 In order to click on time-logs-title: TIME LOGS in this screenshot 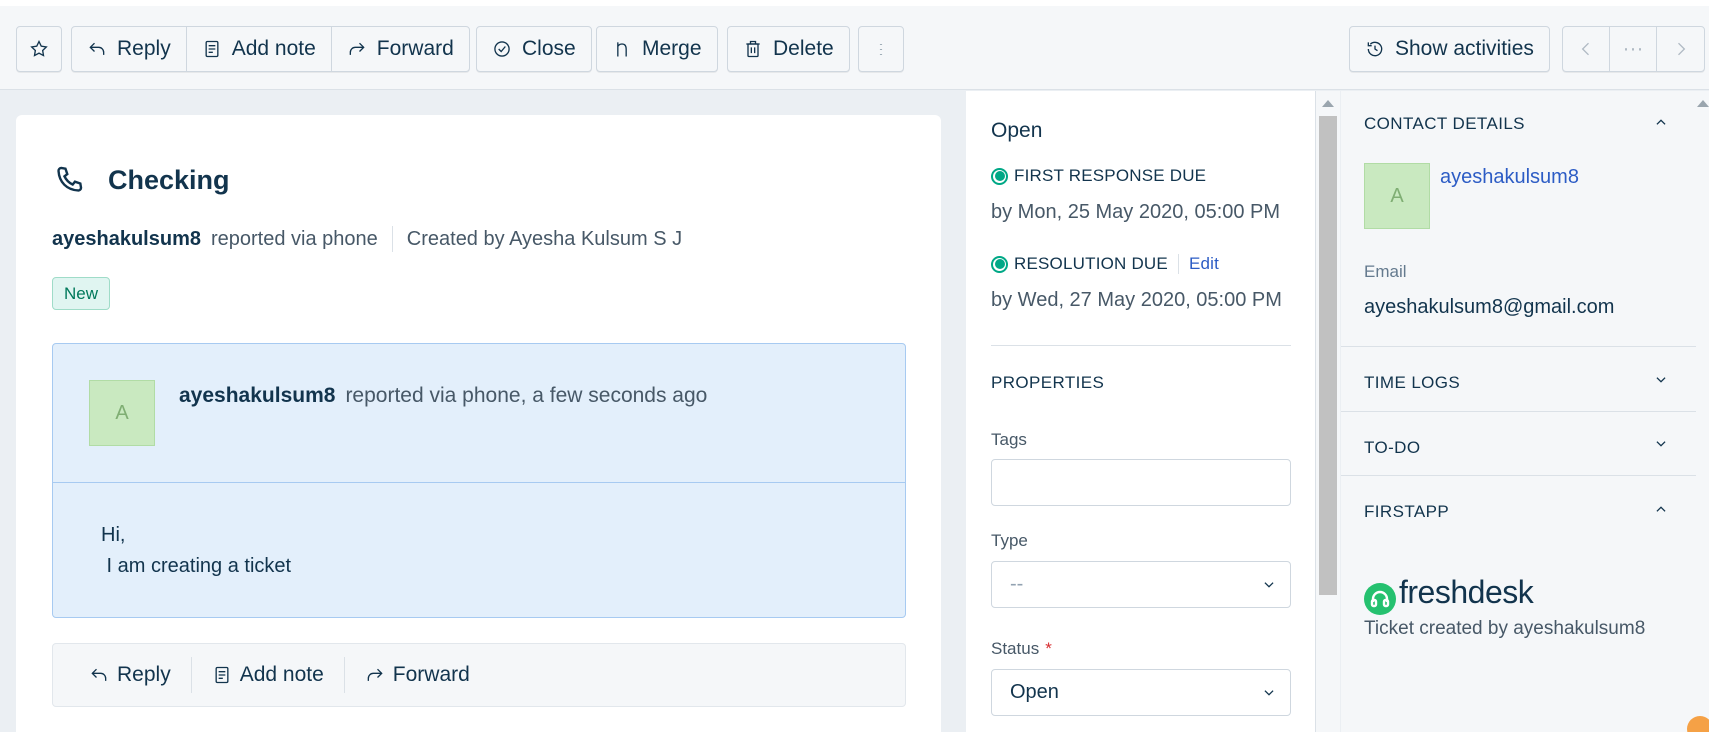, I will do `click(1412, 383)`.